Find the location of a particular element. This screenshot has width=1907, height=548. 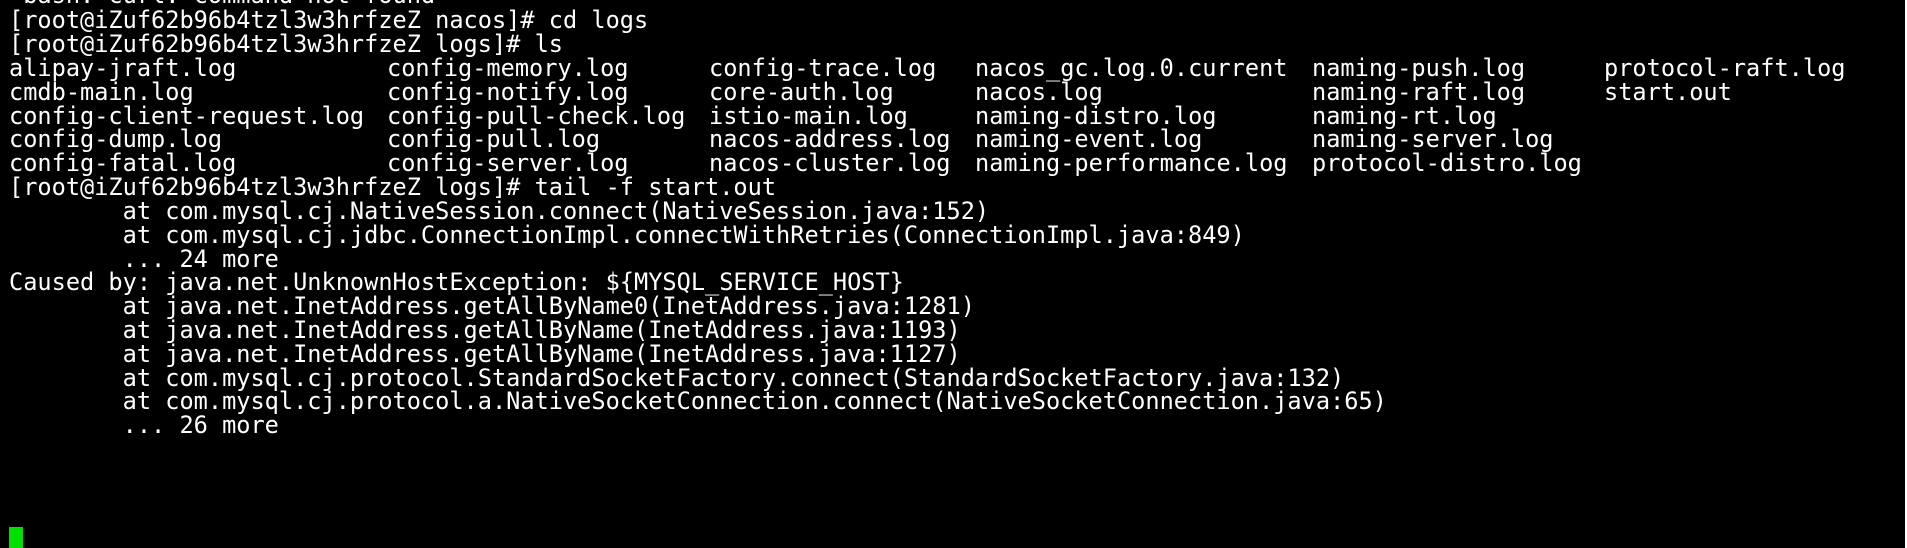

ls-entry: start.out is located at coordinates (1668, 91).